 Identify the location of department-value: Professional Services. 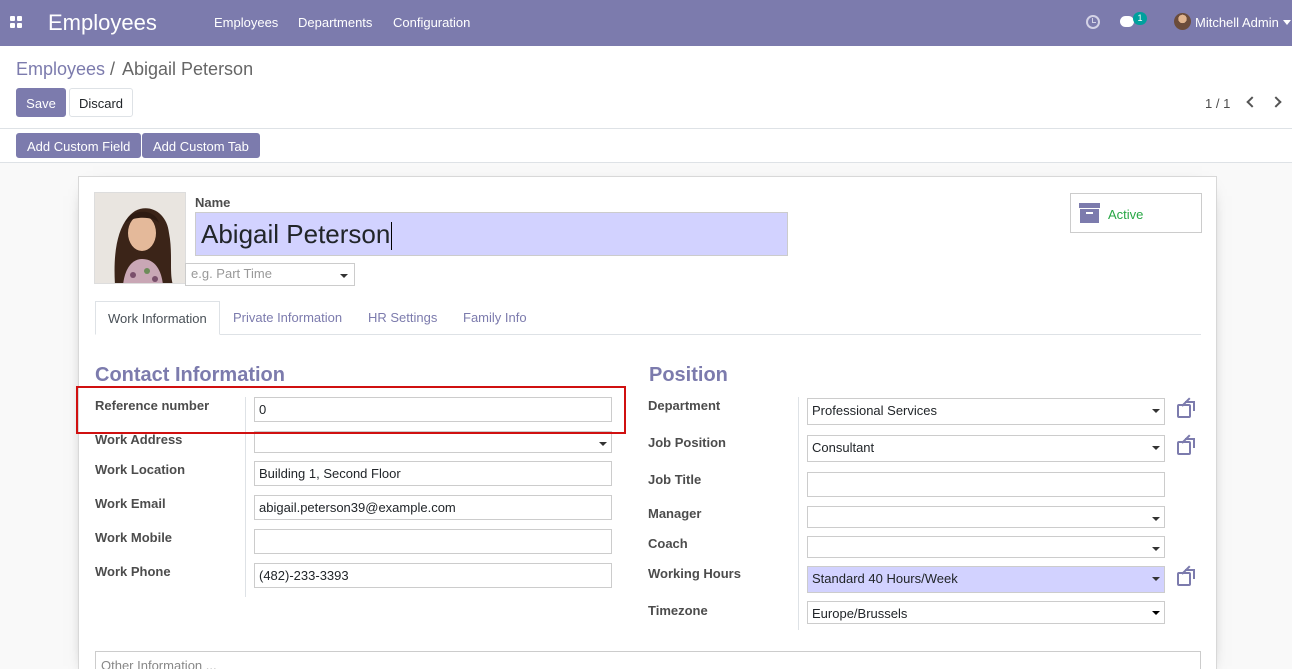
(874, 410).